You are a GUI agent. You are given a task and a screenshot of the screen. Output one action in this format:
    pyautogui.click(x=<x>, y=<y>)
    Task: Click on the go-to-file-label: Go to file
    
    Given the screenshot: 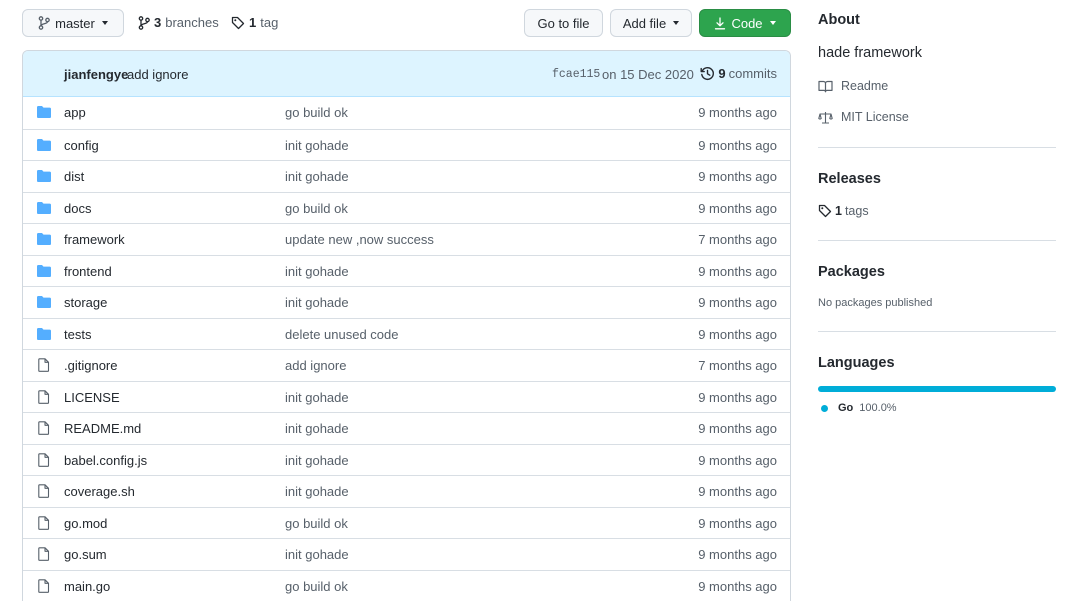 What is the action you would take?
    pyautogui.click(x=563, y=23)
    